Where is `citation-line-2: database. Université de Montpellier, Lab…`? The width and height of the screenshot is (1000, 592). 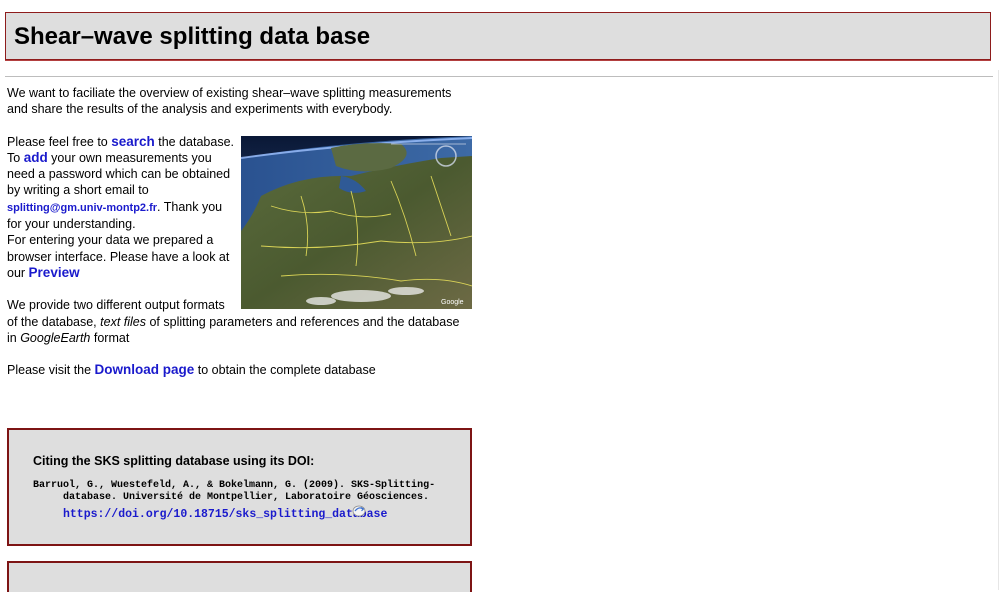 citation-line-2: database. Université de Montpellier, Lab… is located at coordinates (246, 497).